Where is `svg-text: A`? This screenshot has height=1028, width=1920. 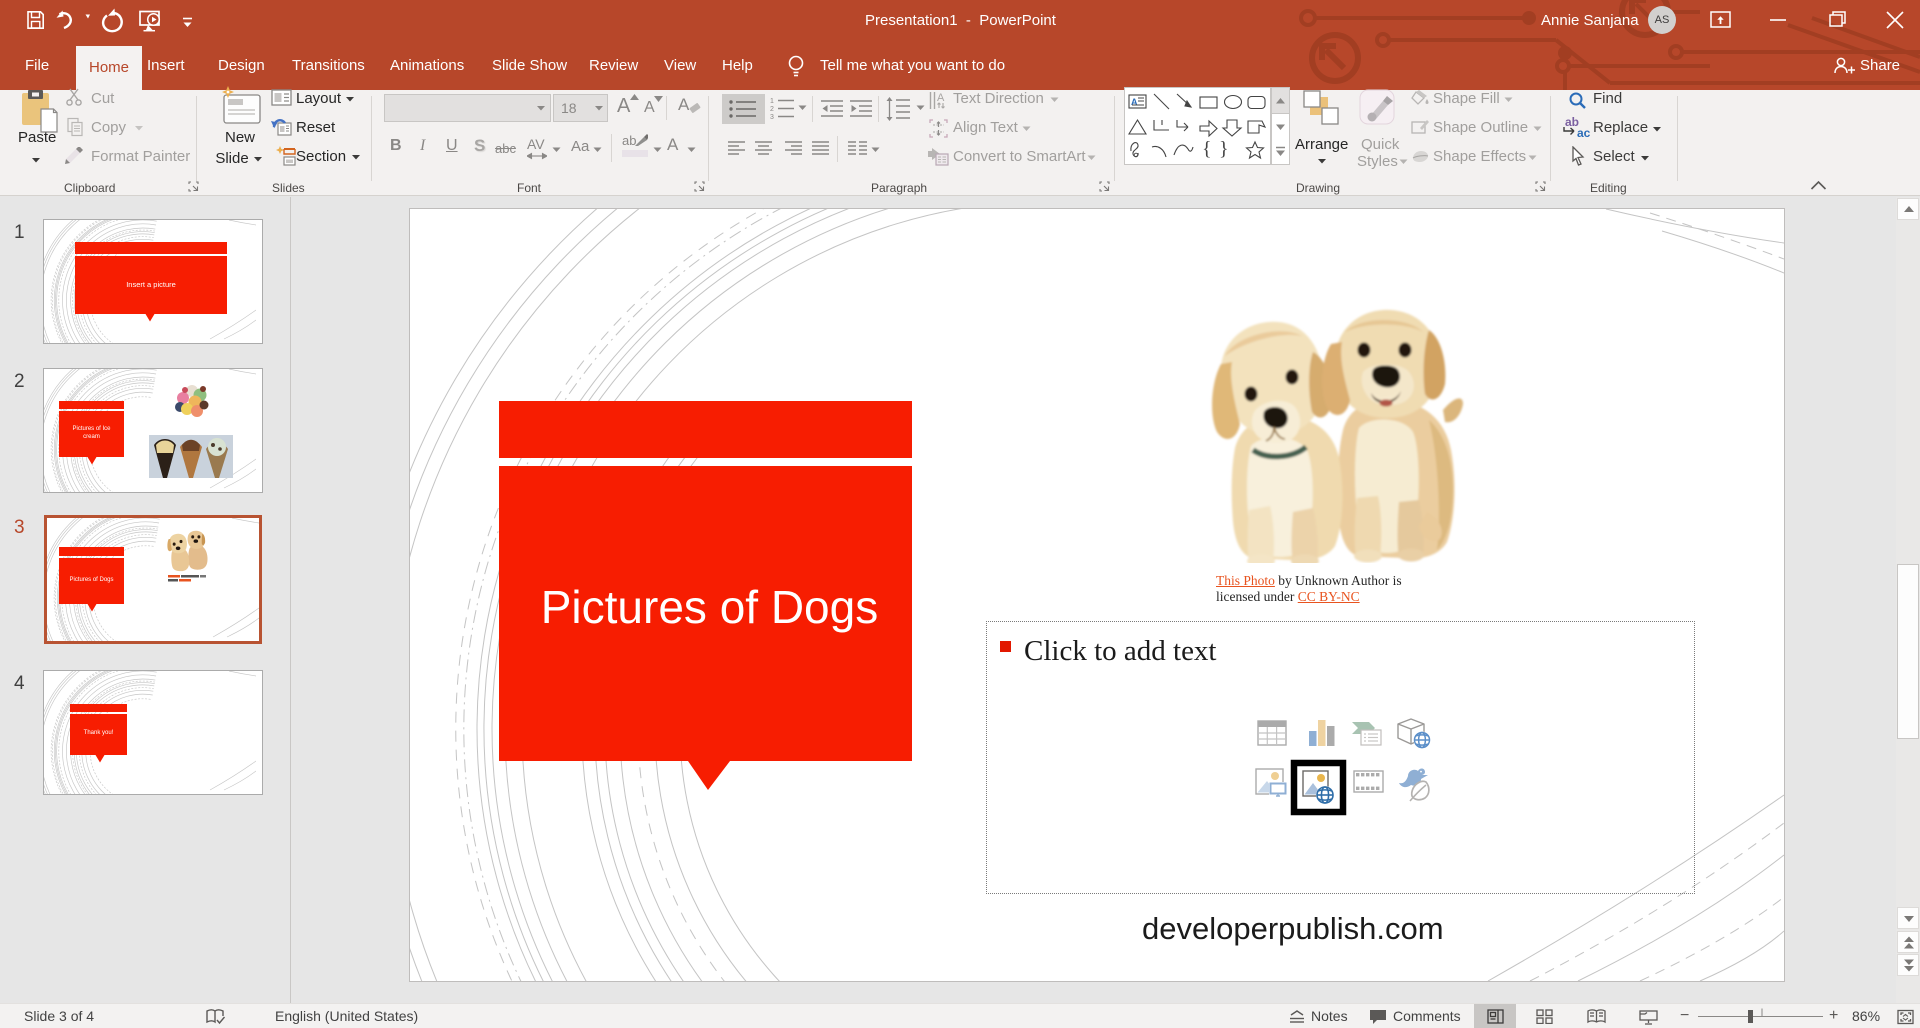
svg-text: A is located at coordinates (941, 98).